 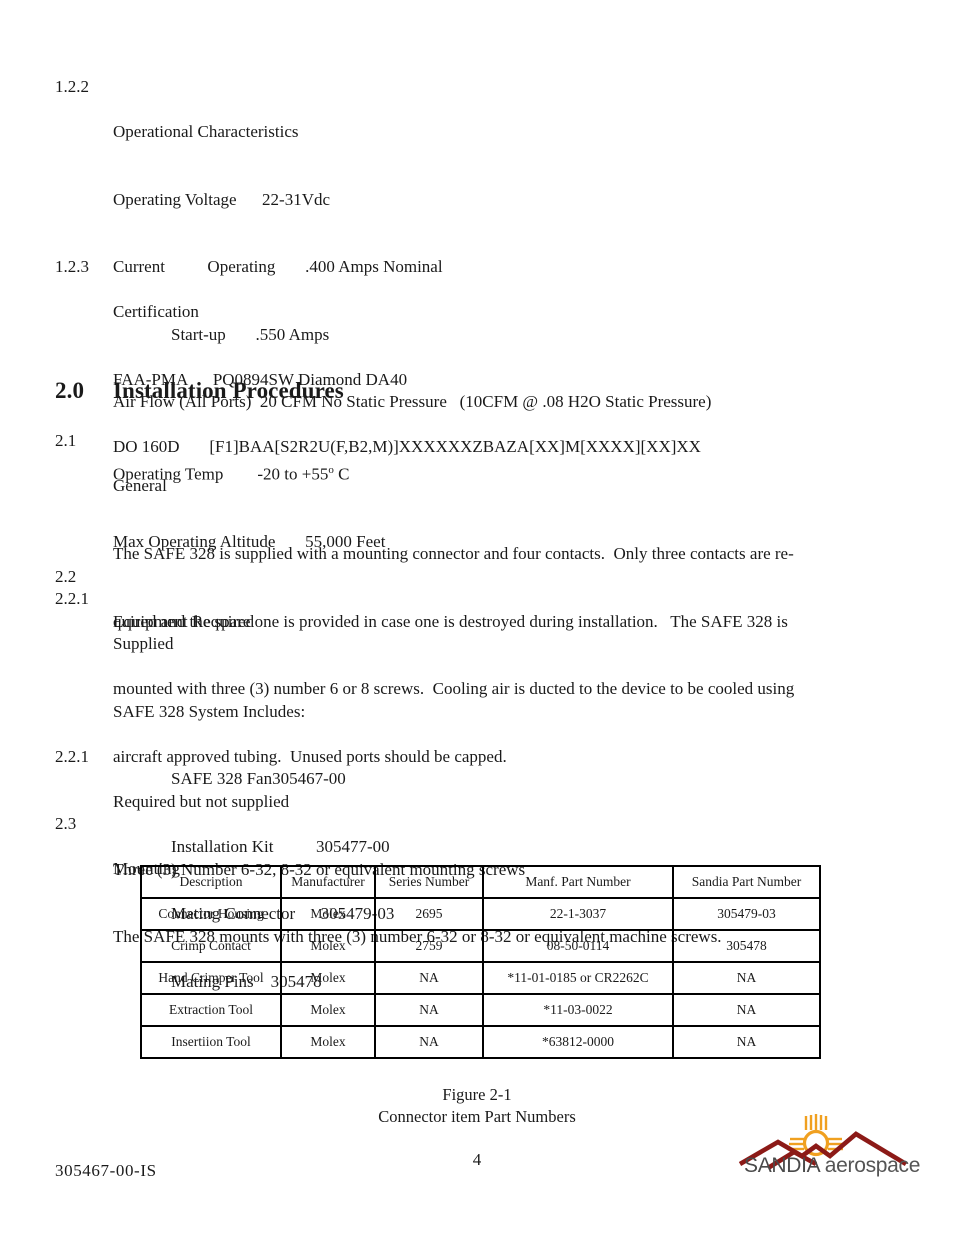 What do you see at coordinates (211, 882) in the screenshot?
I see `column-header-description: Description` at bounding box center [211, 882].